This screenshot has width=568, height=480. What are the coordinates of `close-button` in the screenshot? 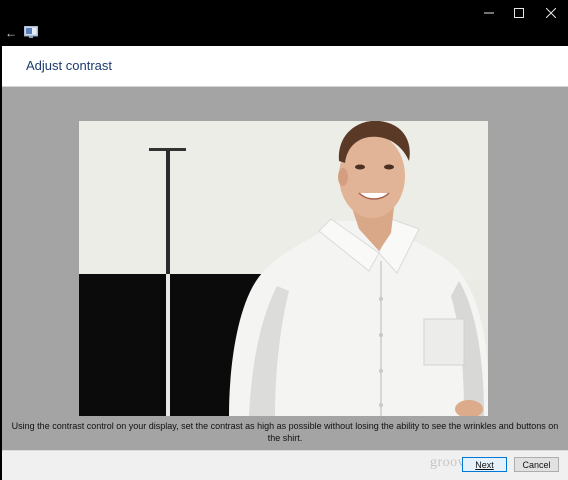 It's located at (551, 13).